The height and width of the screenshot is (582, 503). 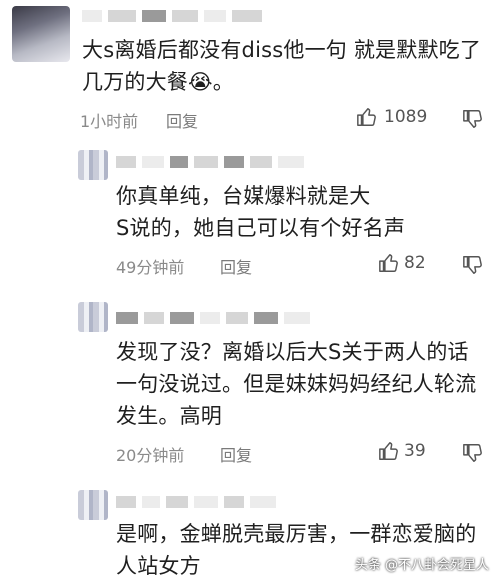 What do you see at coordinates (282, 66) in the screenshot?
I see `comment-text: 大s离婚后都没有diss他一句 就是默默吃了 几万的大餐😭。` at bounding box center [282, 66].